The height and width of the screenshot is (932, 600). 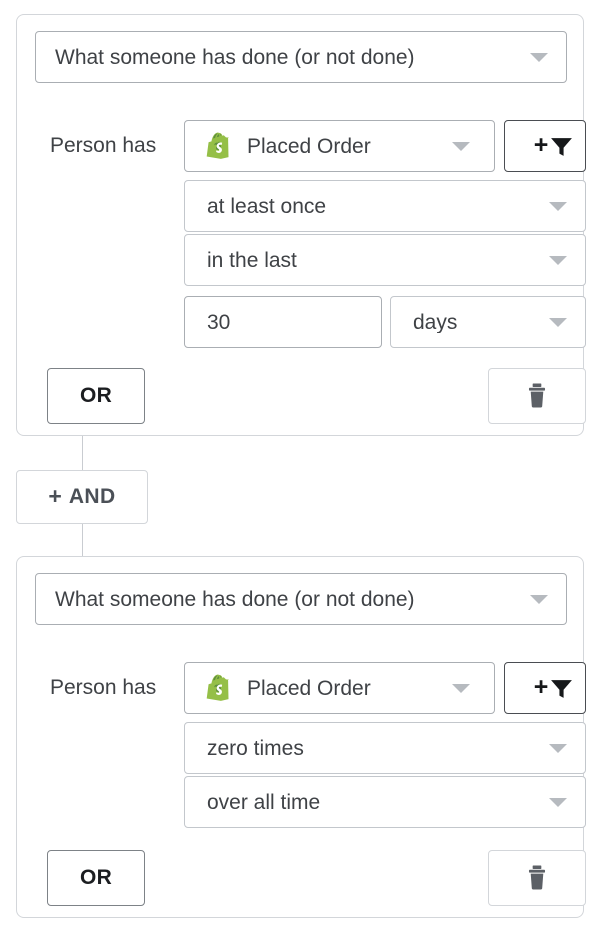 What do you see at coordinates (385, 802) in the screenshot?
I see `timeframe-select: over all time` at bounding box center [385, 802].